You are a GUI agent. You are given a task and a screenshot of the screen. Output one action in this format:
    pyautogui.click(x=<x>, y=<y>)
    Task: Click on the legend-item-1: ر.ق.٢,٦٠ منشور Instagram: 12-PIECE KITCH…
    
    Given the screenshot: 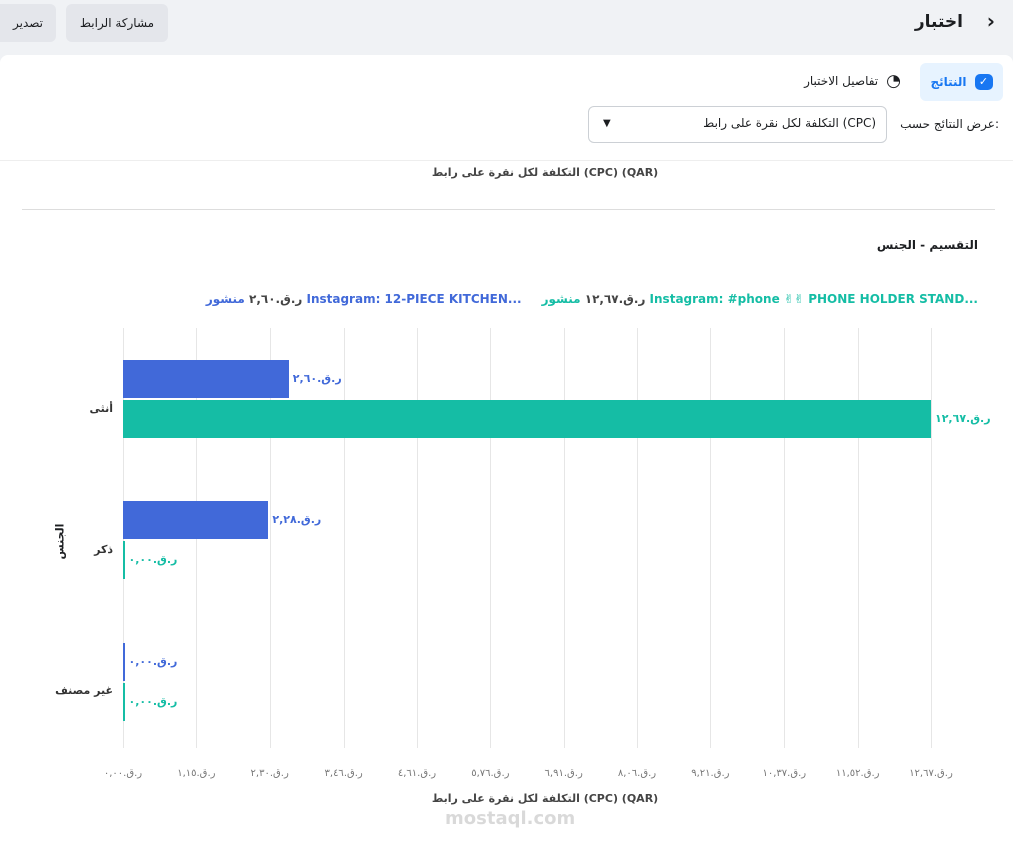 What is the action you would take?
    pyautogui.click(x=364, y=299)
    